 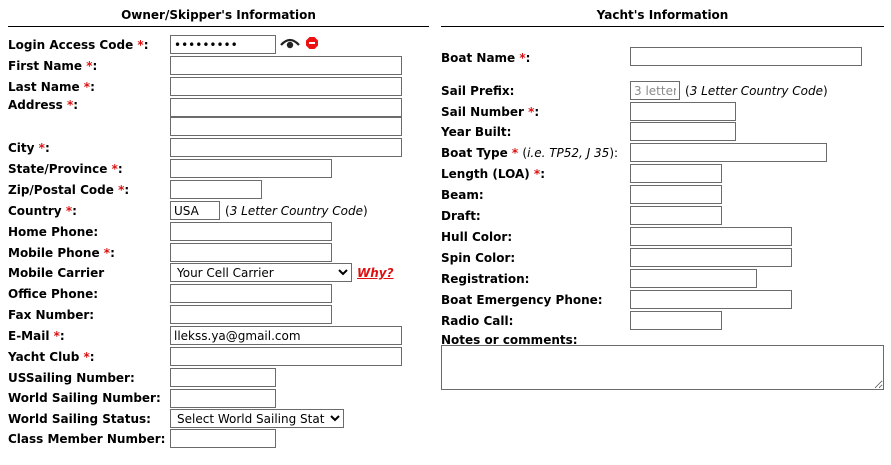 What do you see at coordinates (728, 152) in the screenshot?
I see `boat-type-input` at bounding box center [728, 152].